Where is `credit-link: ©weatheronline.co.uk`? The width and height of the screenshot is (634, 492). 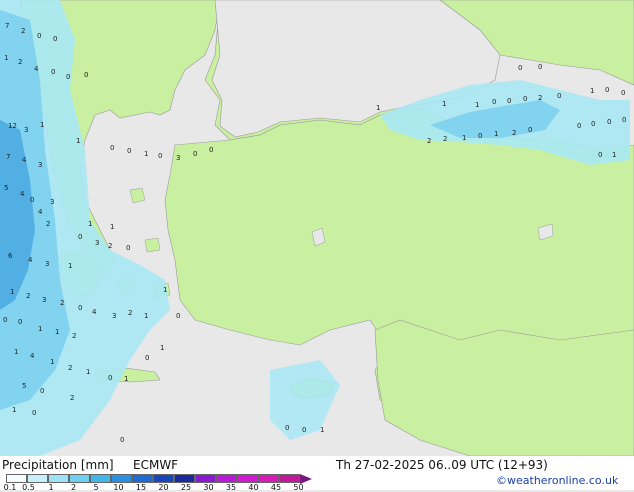
credit-link: ©weatheronline.co.uk is located at coordinates (557, 480).